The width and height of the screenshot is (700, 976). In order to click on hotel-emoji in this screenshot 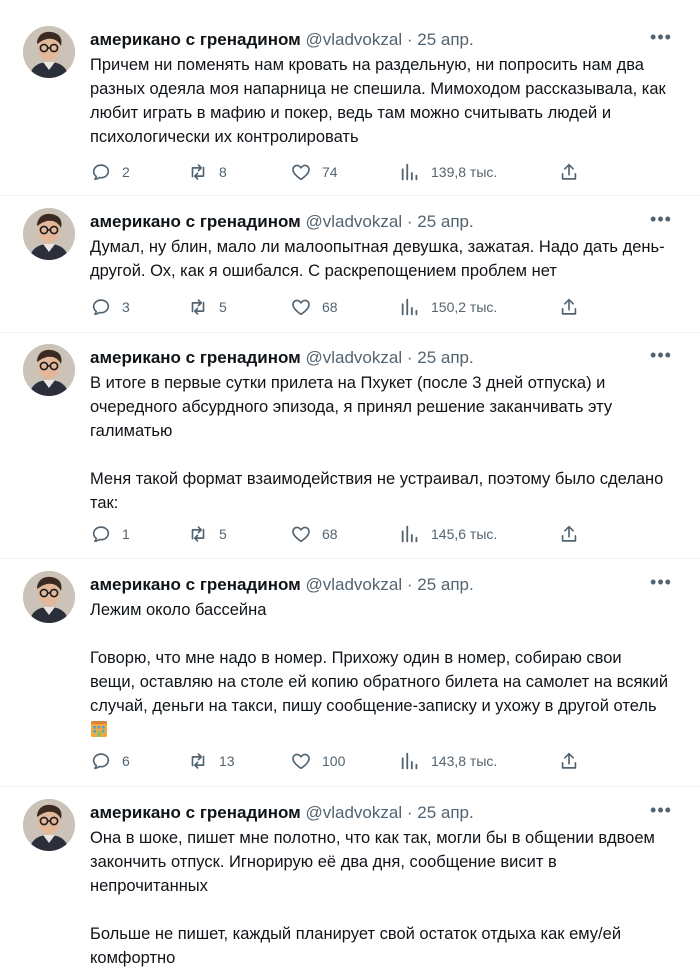, I will do `click(99, 729)`.